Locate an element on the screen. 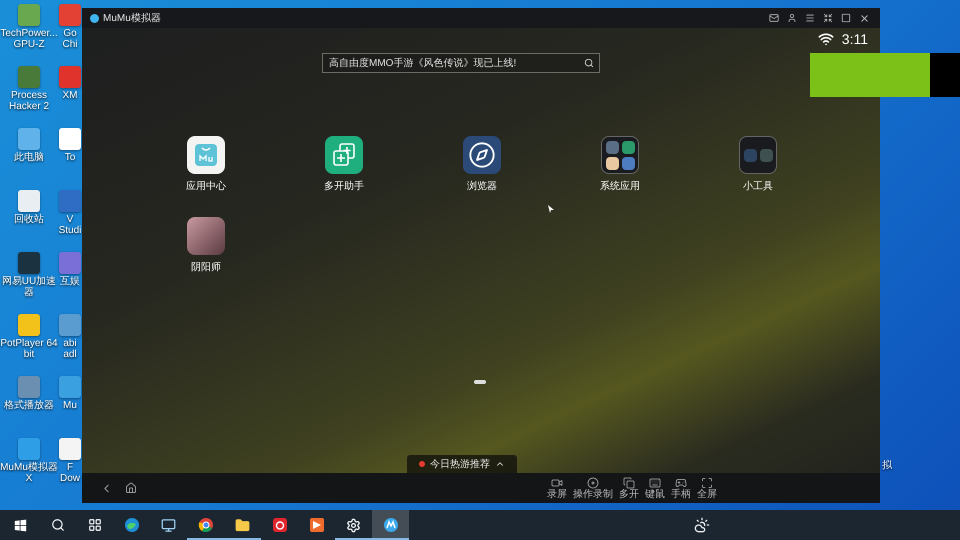 This screenshot has height=540, width=960. game-icon is located at coordinates (206, 236).